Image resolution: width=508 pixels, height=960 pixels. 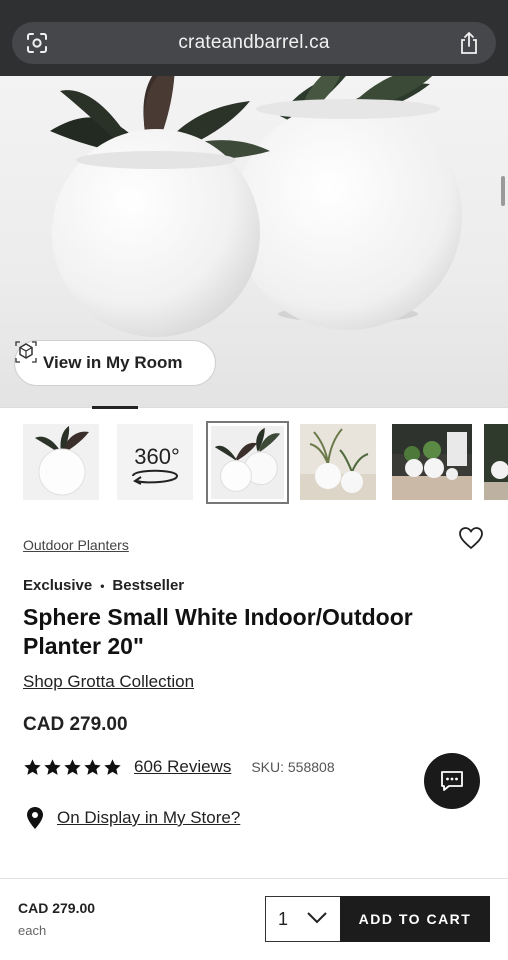 I want to click on sticky-price: CAD 279.00, so click(x=57, y=908).